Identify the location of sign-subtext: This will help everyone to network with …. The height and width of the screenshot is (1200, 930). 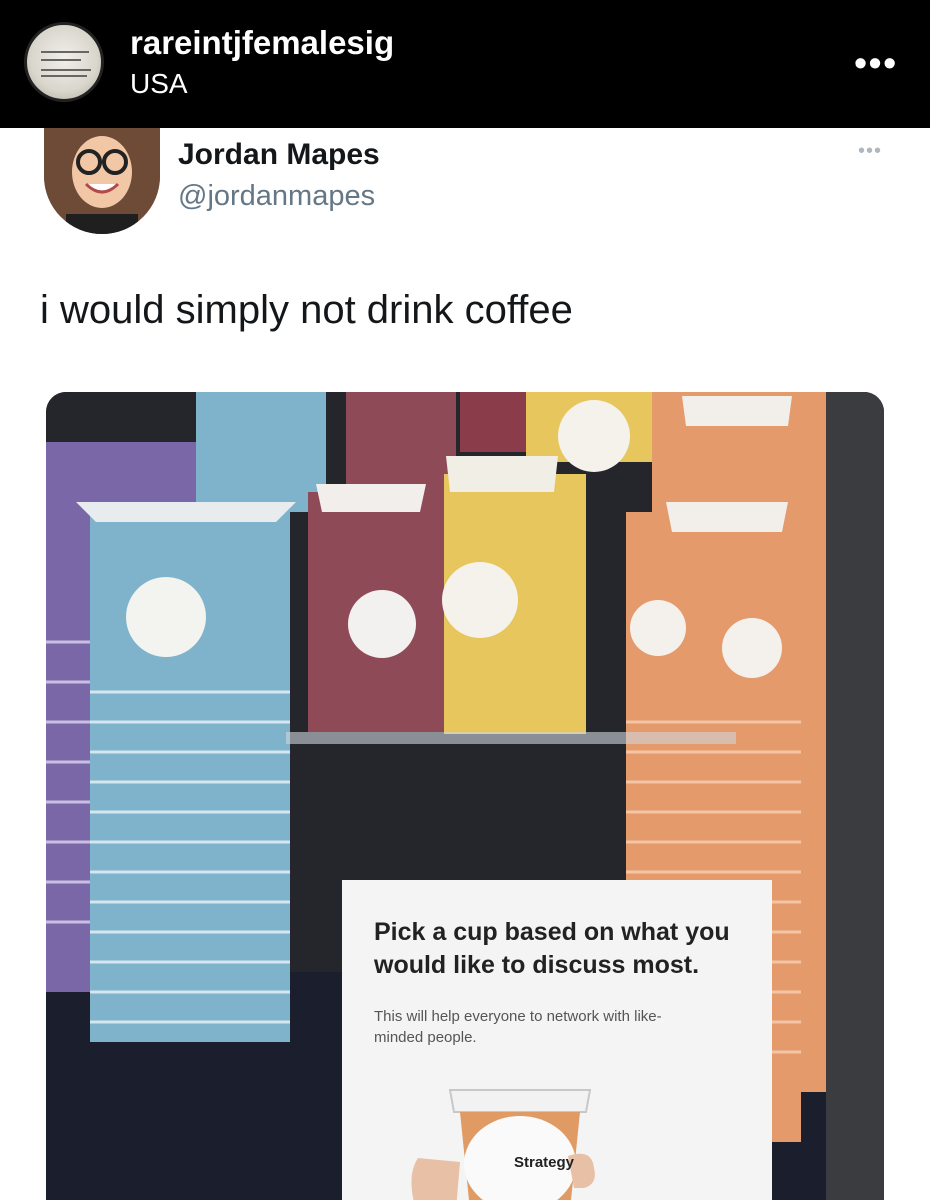
(518, 1027).